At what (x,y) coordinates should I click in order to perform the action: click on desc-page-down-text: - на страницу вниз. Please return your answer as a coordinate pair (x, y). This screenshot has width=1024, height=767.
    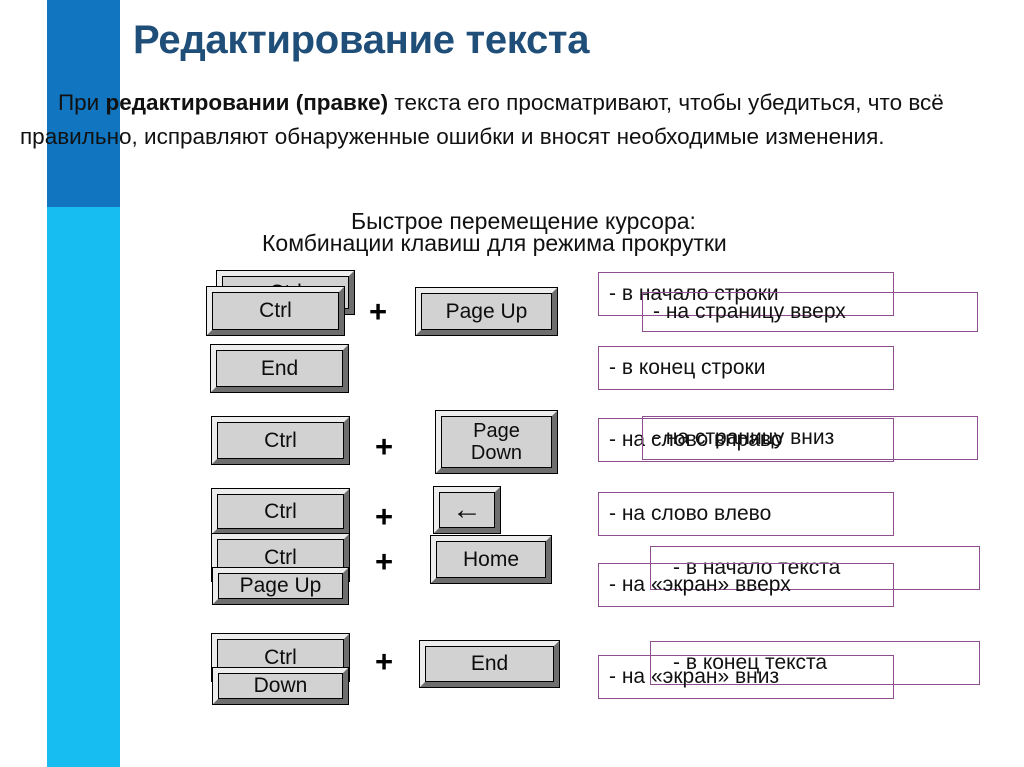
    Looking at the image, I should click on (744, 437).